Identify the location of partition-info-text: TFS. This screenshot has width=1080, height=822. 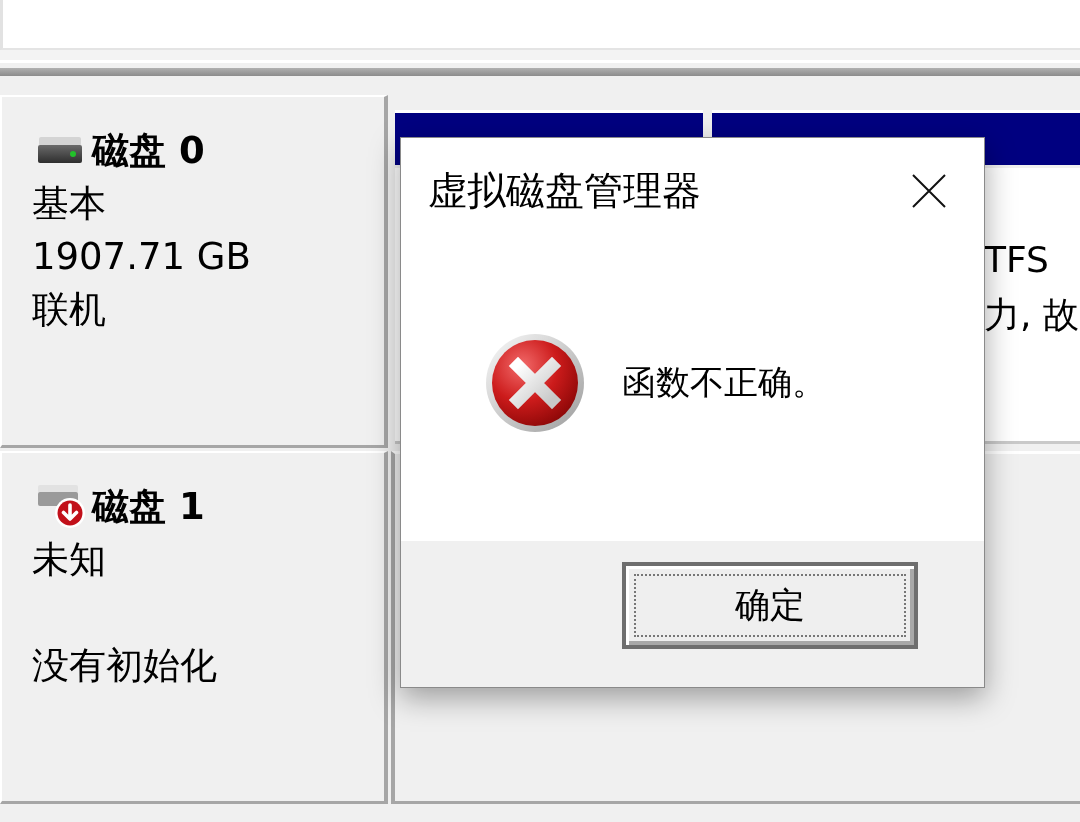
(1017, 260).